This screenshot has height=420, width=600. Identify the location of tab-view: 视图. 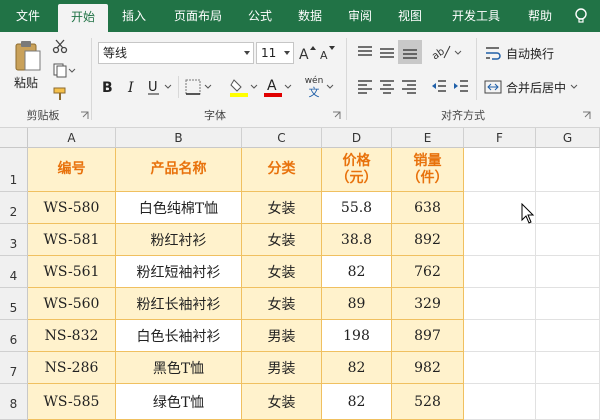
(410, 16).